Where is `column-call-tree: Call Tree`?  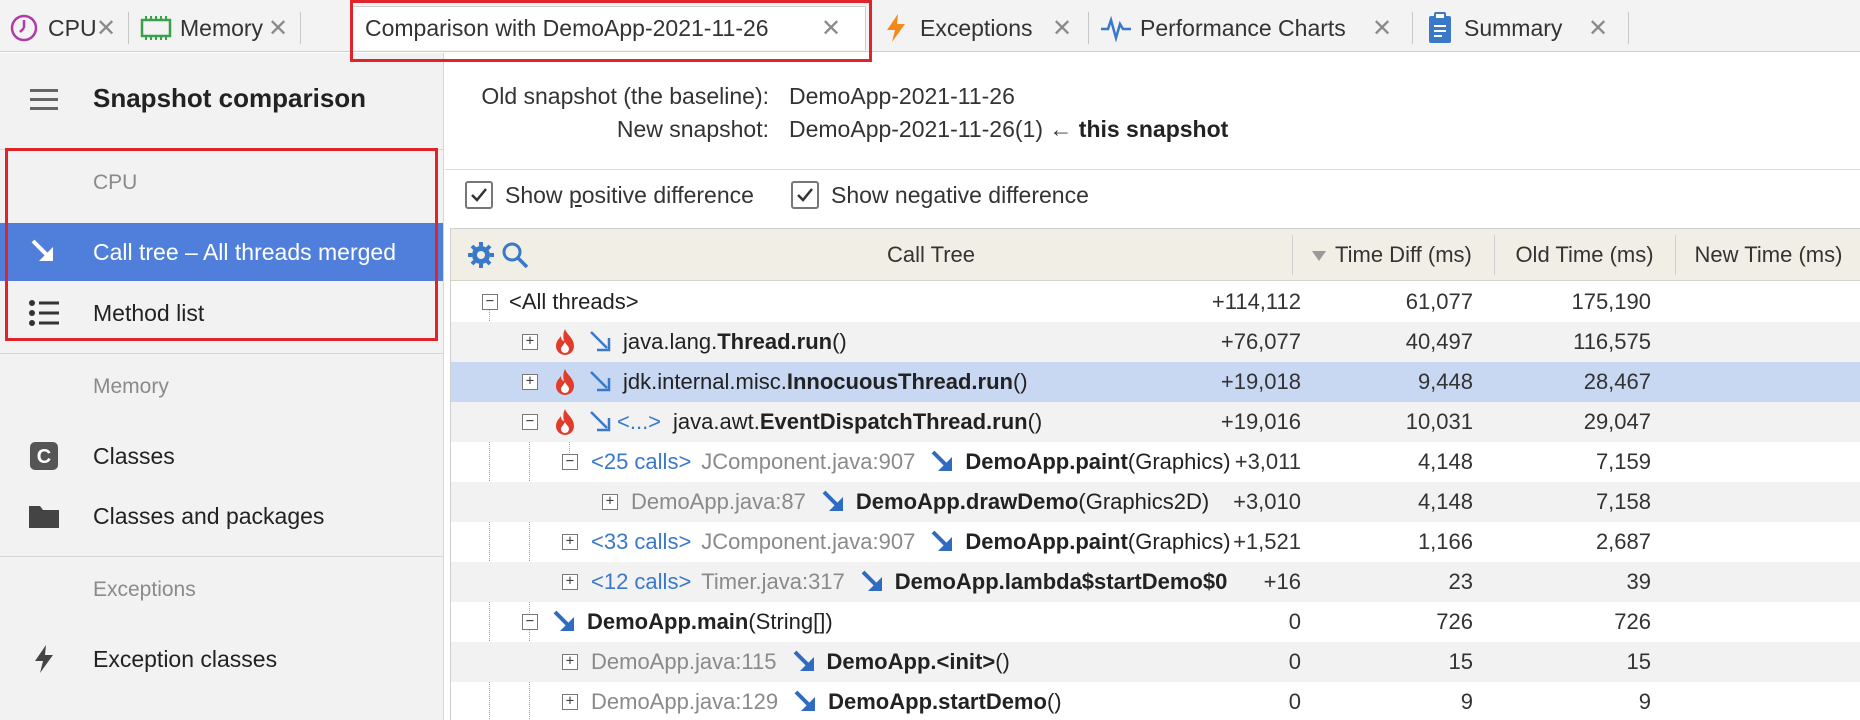
column-call-tree: Call Tree is located at coordinates (931, 255).